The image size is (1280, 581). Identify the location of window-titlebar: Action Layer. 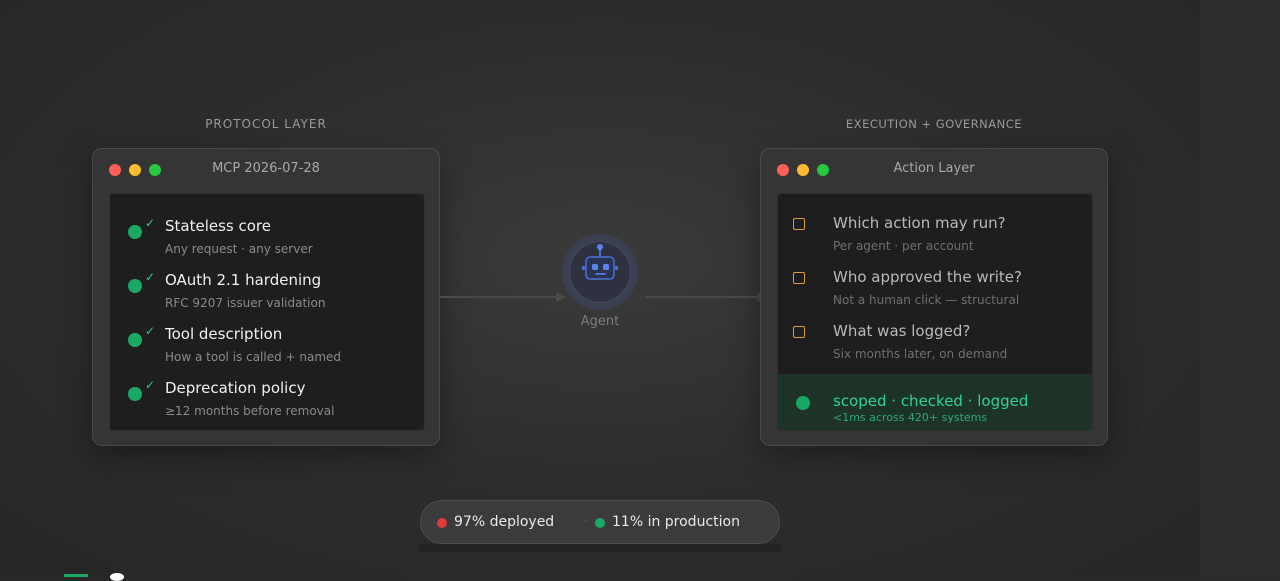
(934, 169).